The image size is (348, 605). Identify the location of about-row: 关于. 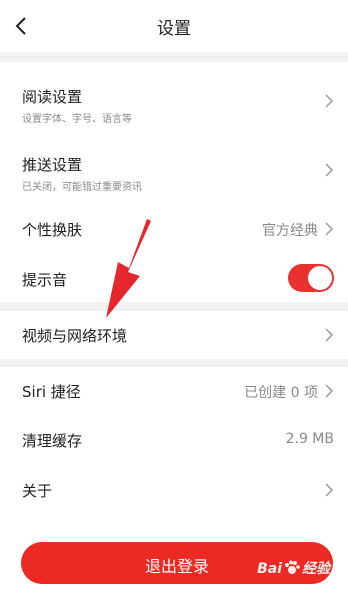
(174, 489).